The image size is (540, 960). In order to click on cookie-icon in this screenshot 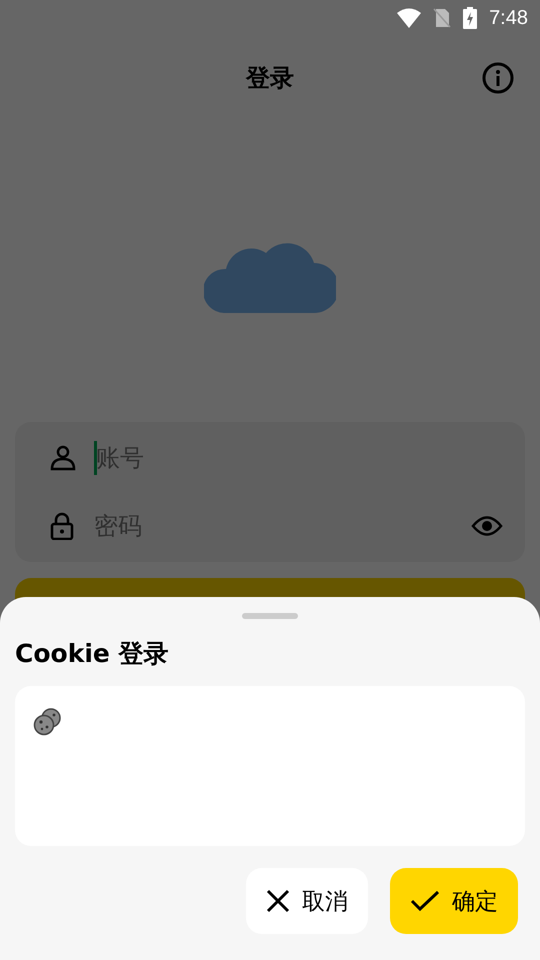, I will do `click(47, 722)`.